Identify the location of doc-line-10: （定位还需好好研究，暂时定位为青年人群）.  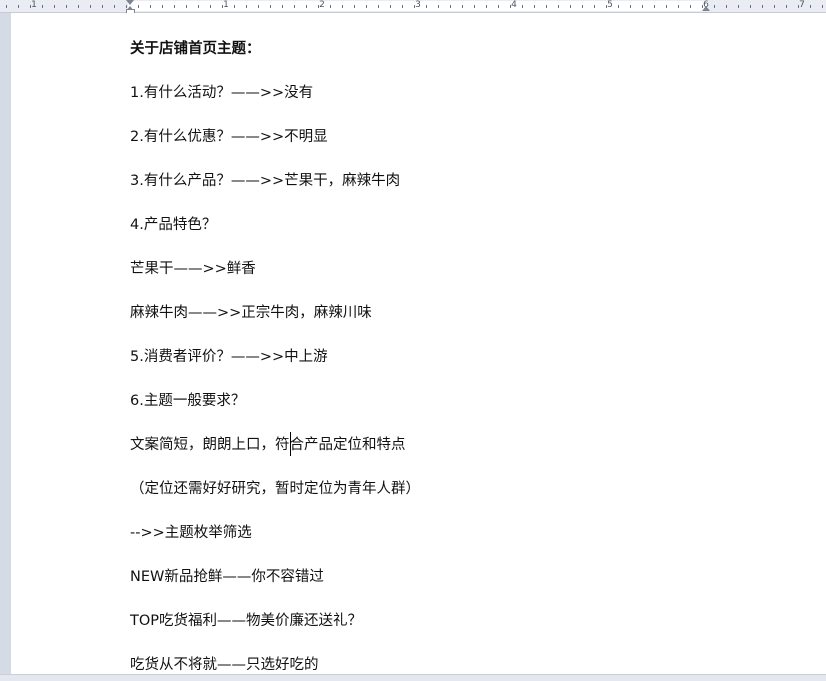
(275, 489).